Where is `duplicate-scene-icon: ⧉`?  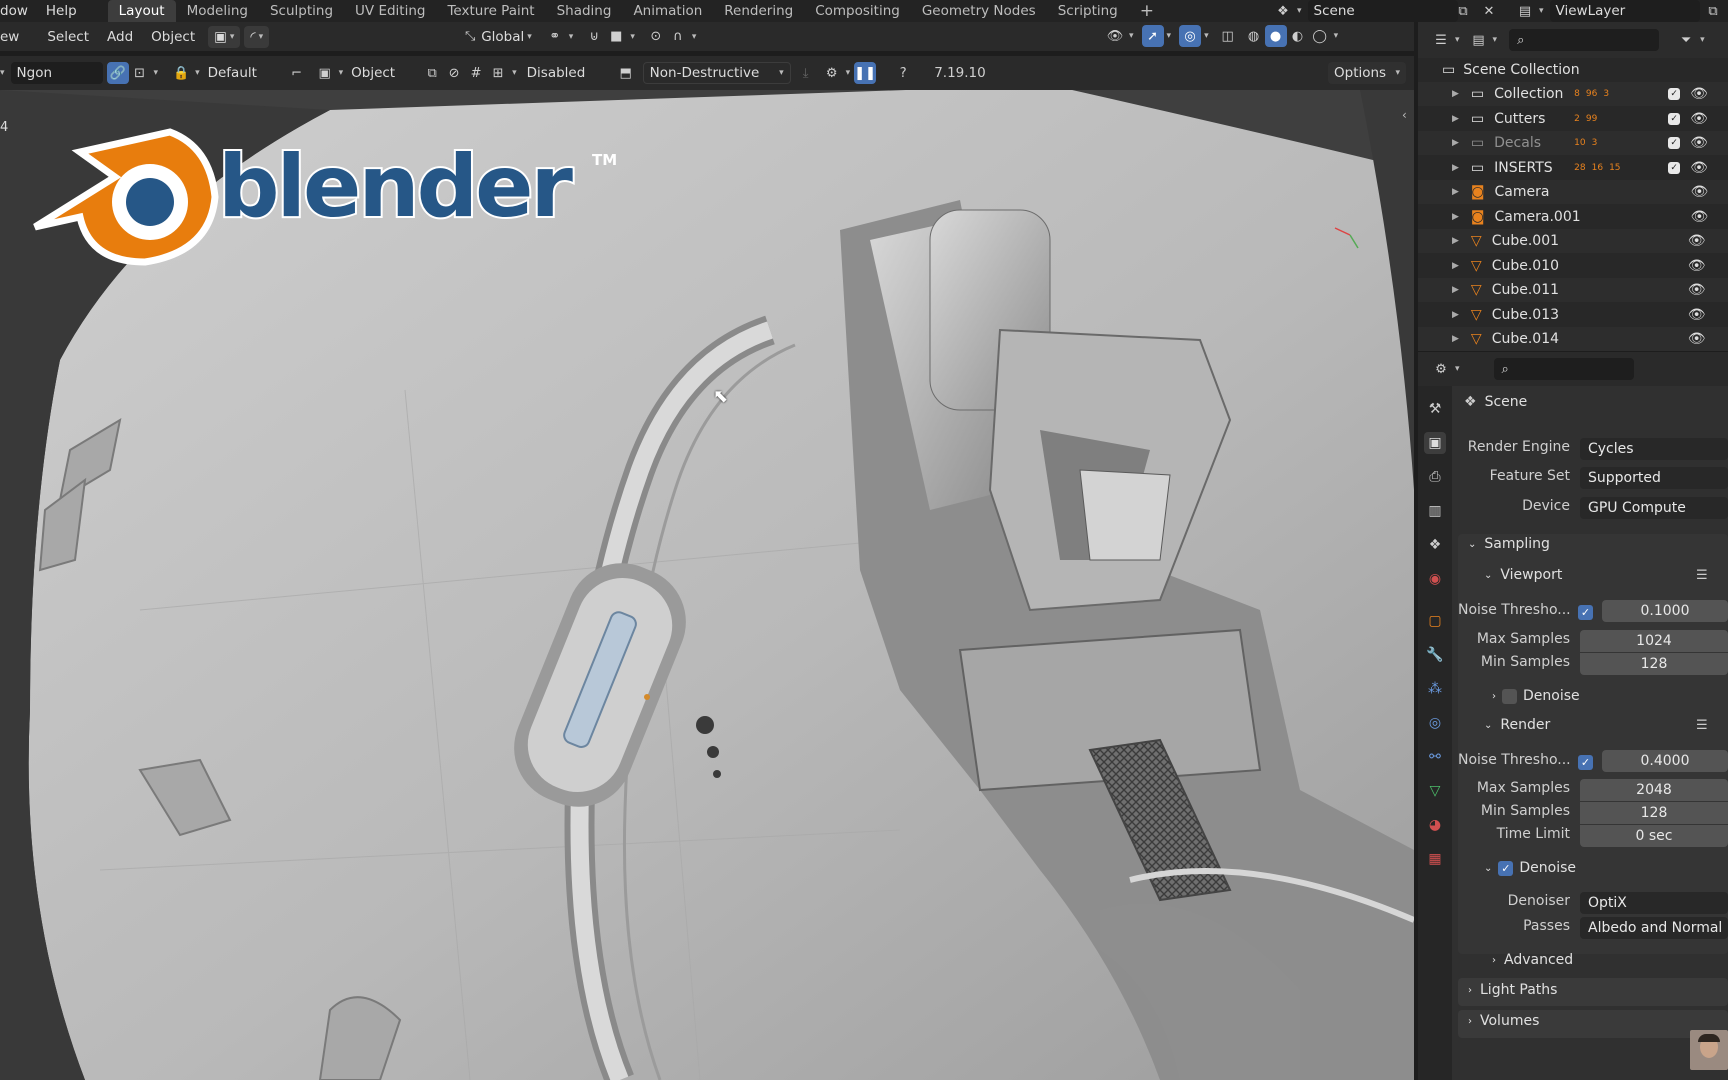
duplicate-scene-icon: ⧉ is located at coordinates (1463, 11).